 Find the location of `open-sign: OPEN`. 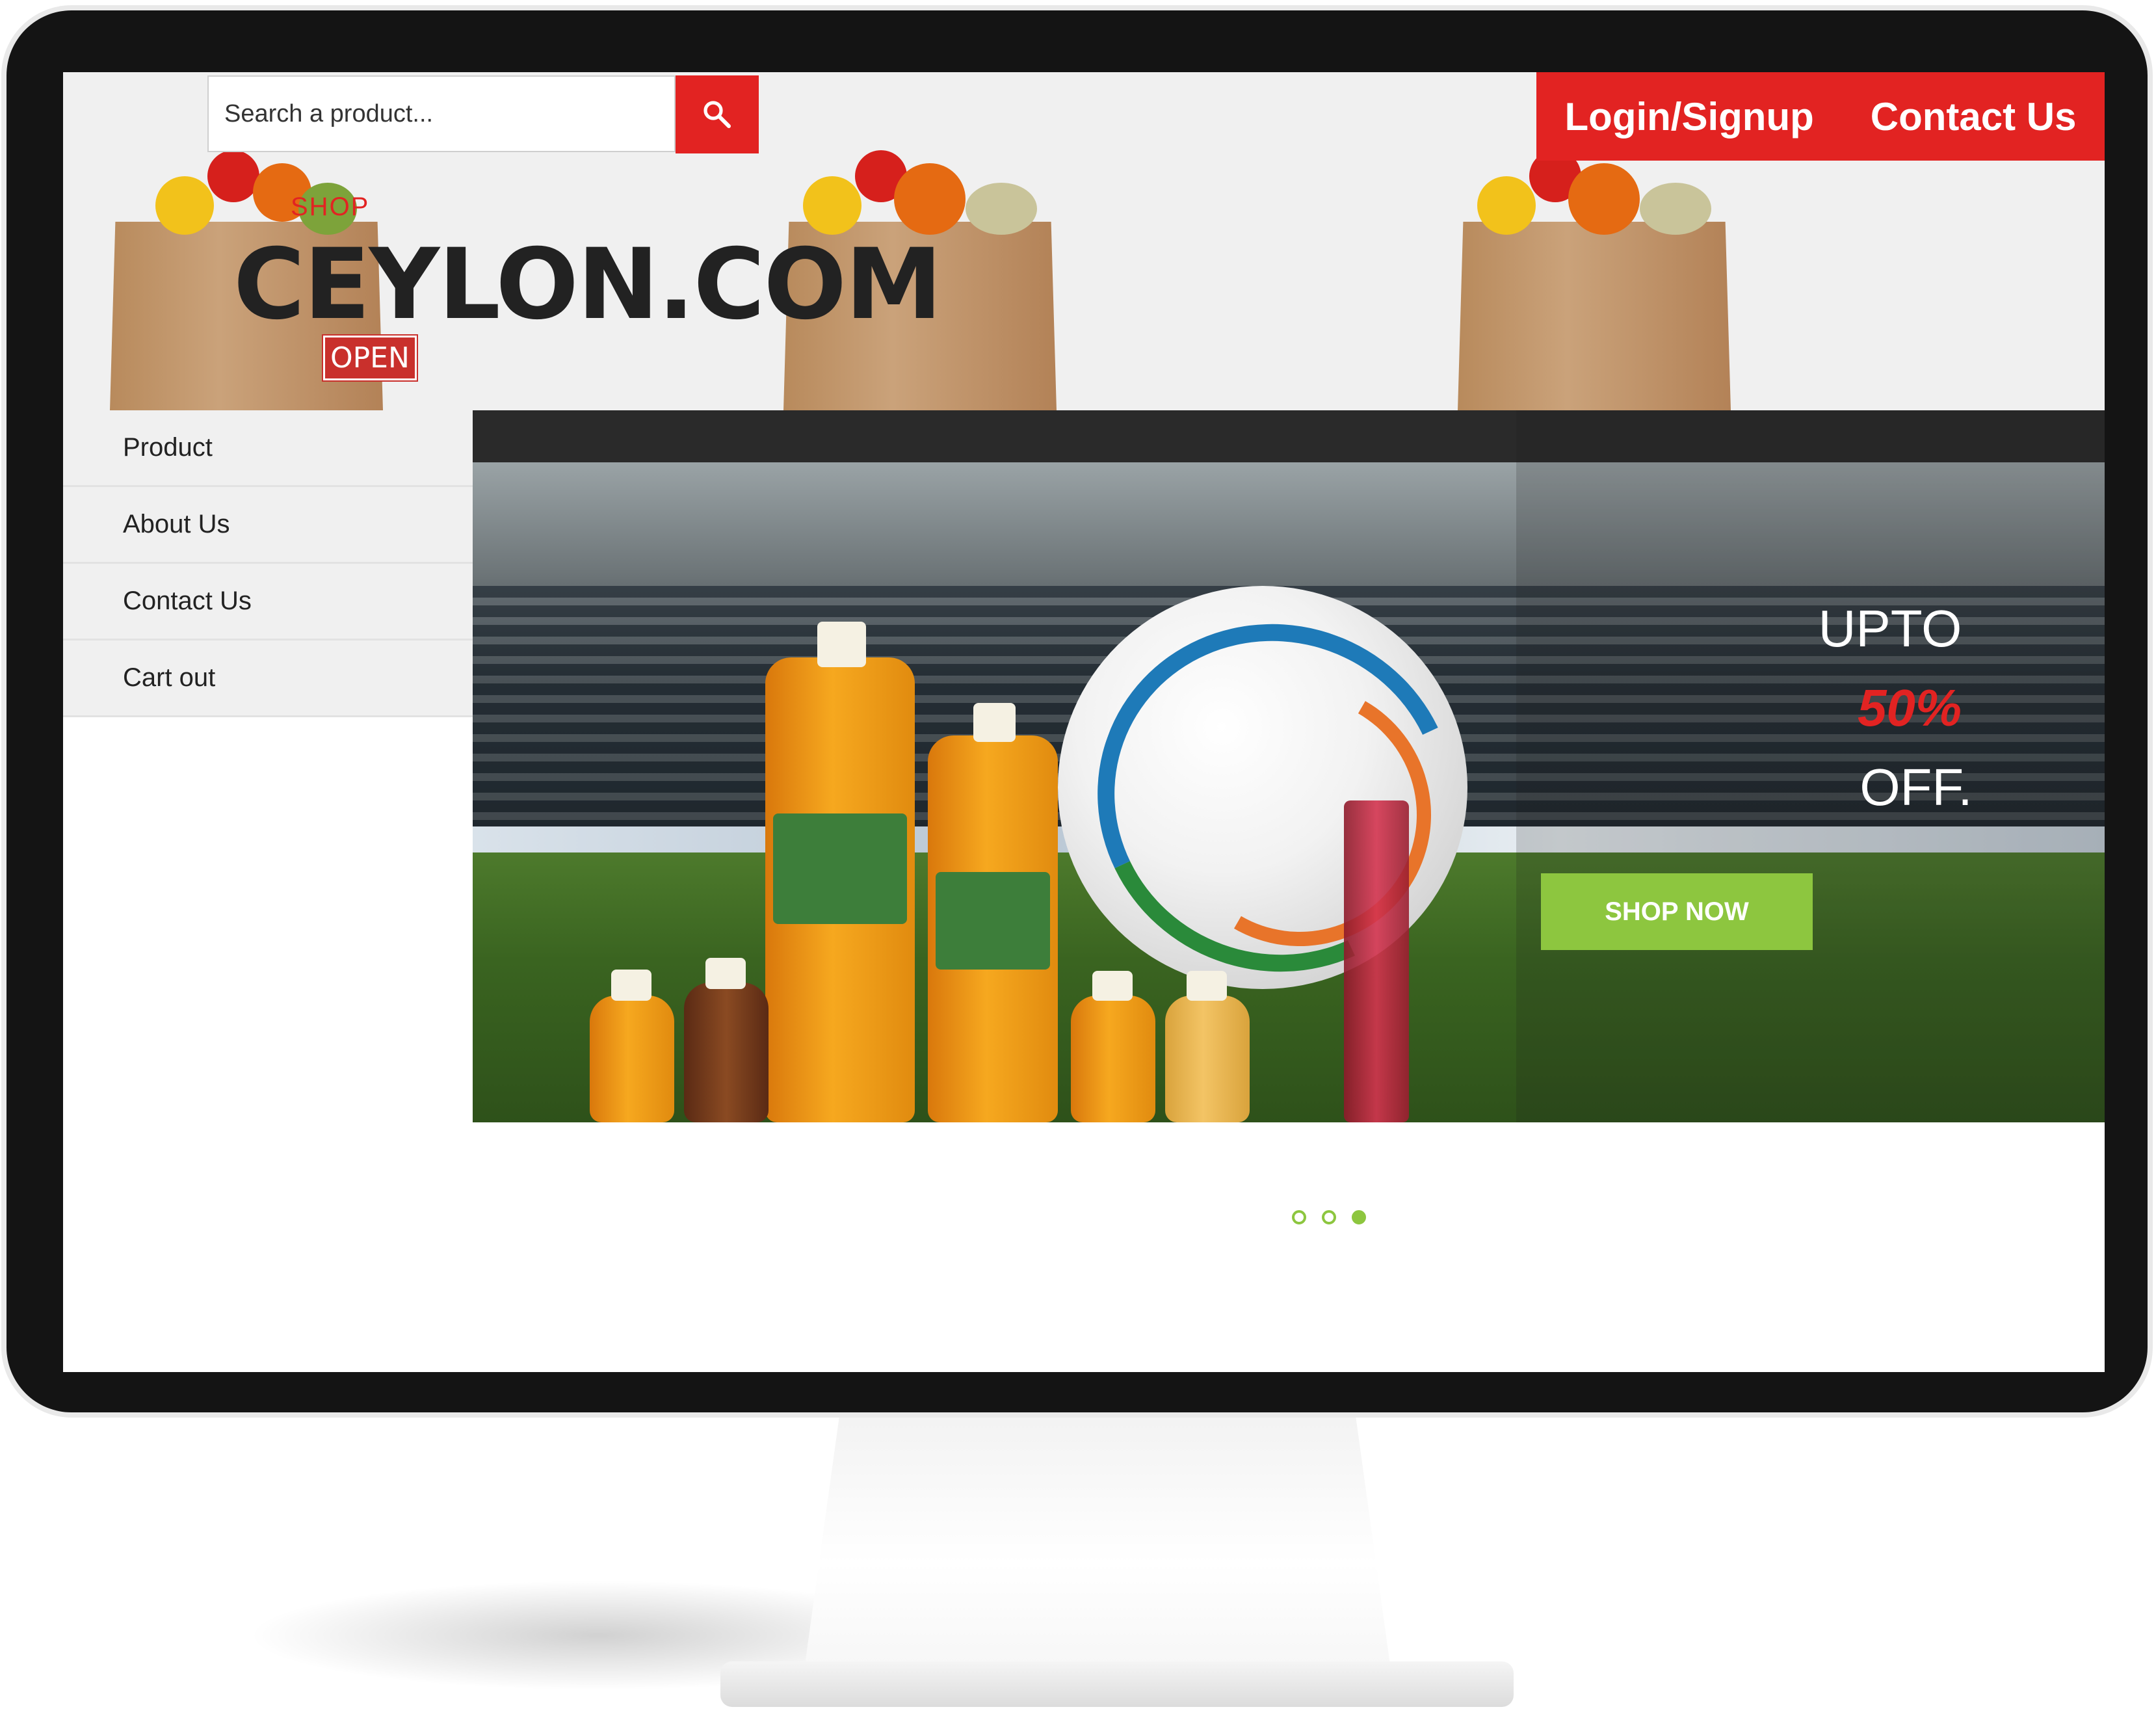

open-sign: OPEN is located at coordinates (370, 358).